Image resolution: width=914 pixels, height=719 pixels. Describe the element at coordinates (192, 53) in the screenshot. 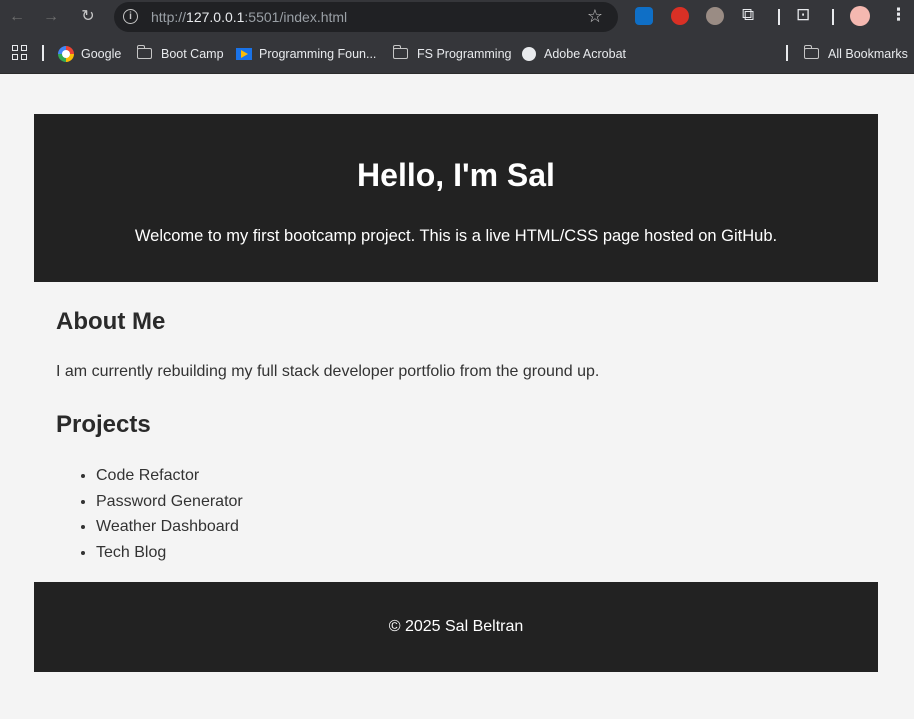

I see `bookmark-label: Boot Camp` at that location.